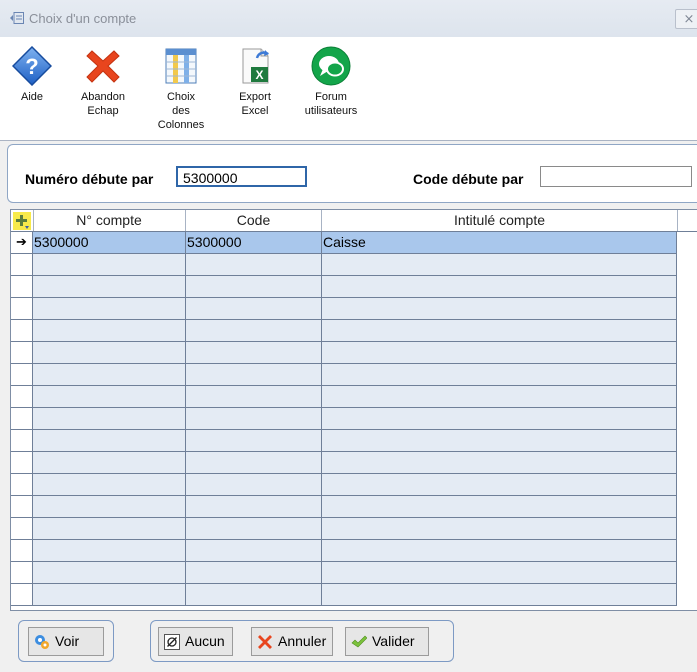 The width and height of the screenshot is (697, 672). What do you see at coordinates (195, 641) in the screenshot?
I see `aucun-button: Aucun` at bounding box center [195, 641].